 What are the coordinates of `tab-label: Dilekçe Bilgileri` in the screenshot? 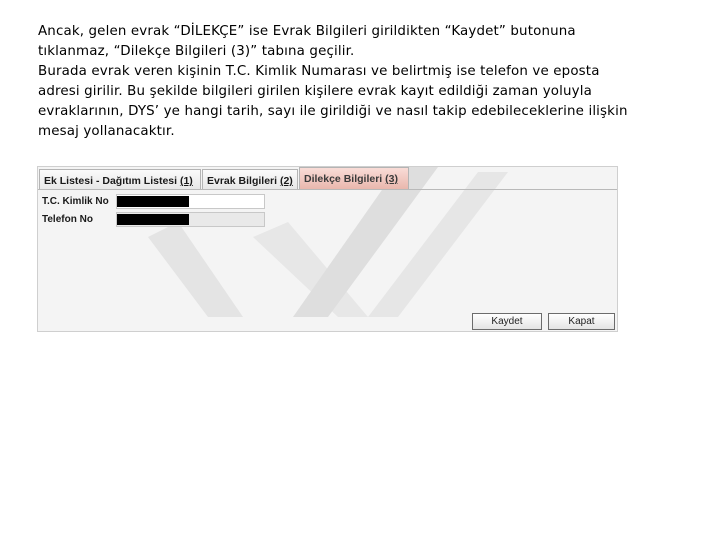 It's located at (343, 179).